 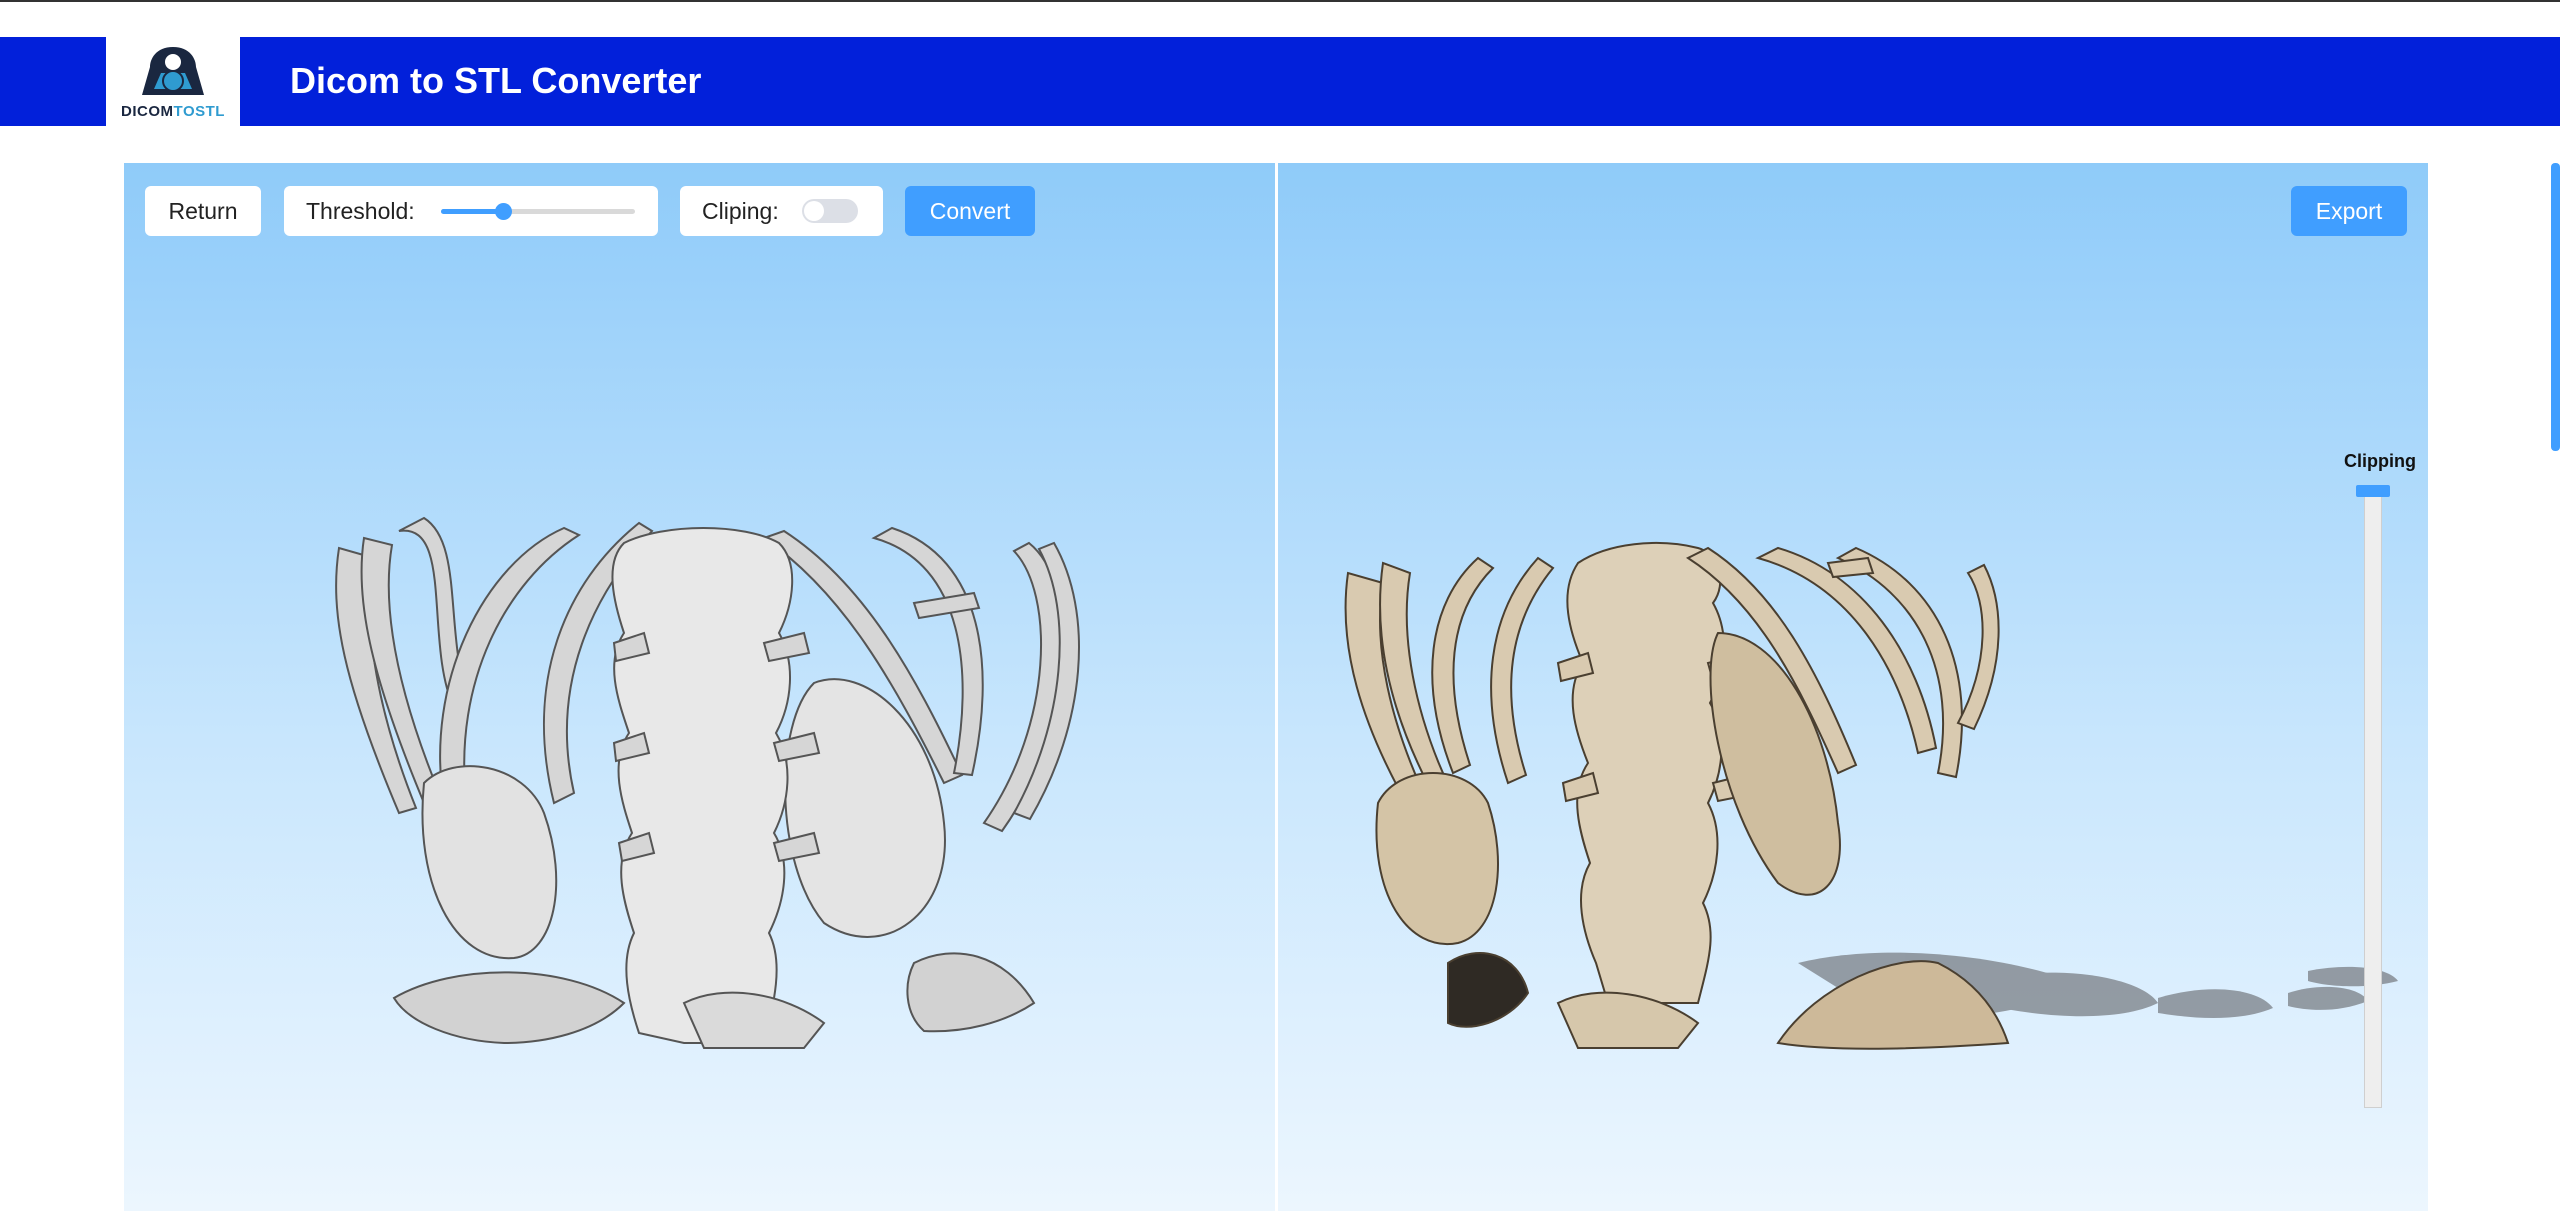 I want to click on threshold-label: Threshold:, so click(x=360, y=210).